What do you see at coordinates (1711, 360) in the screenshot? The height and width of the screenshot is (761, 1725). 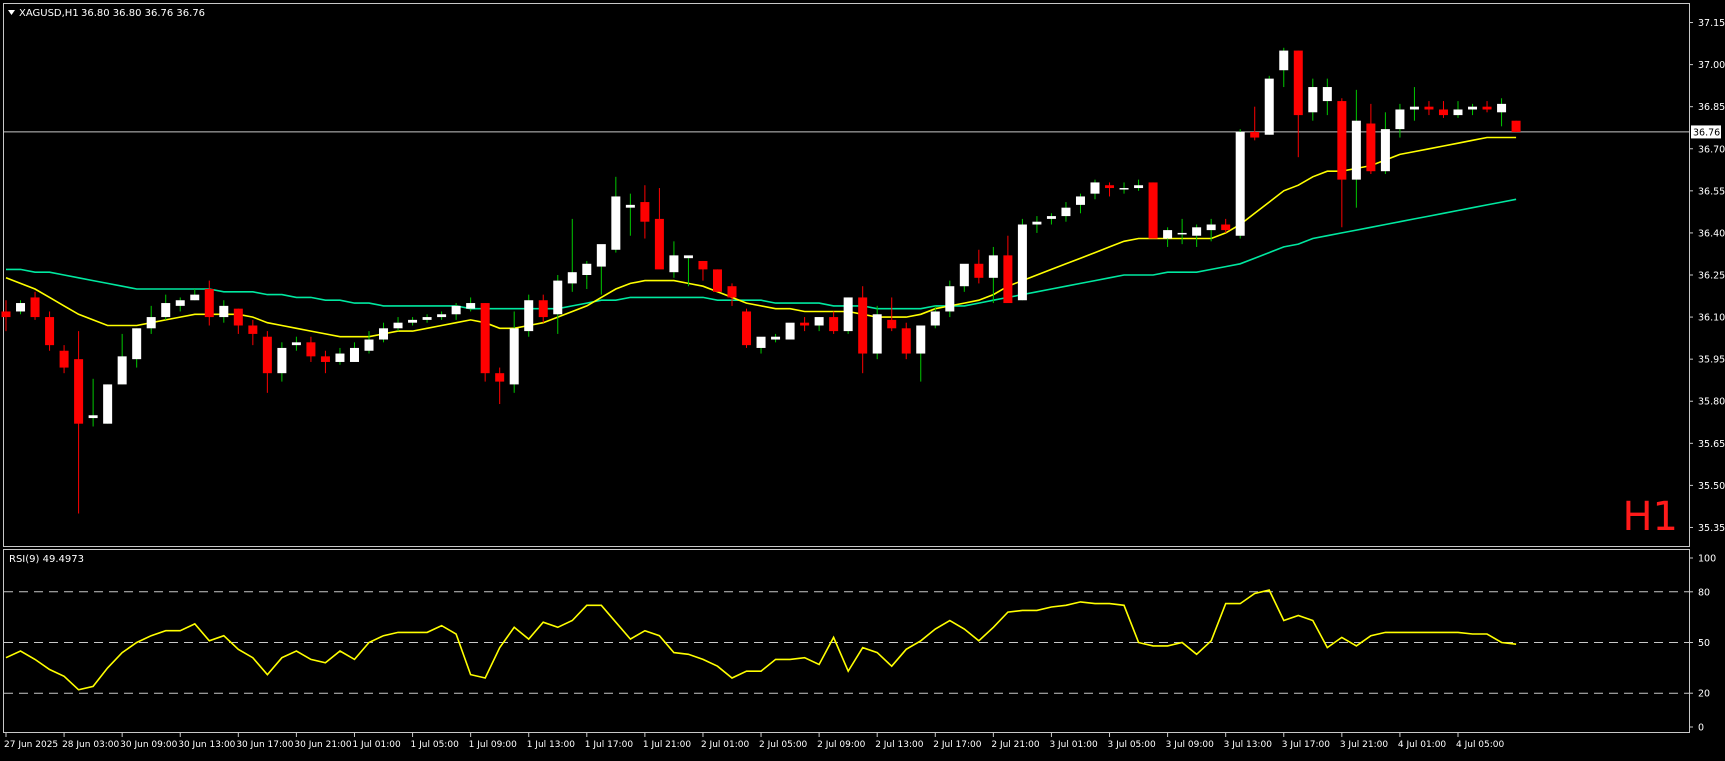 I see `price-axis-label: 35.95` at bounding box center [1711, 360].